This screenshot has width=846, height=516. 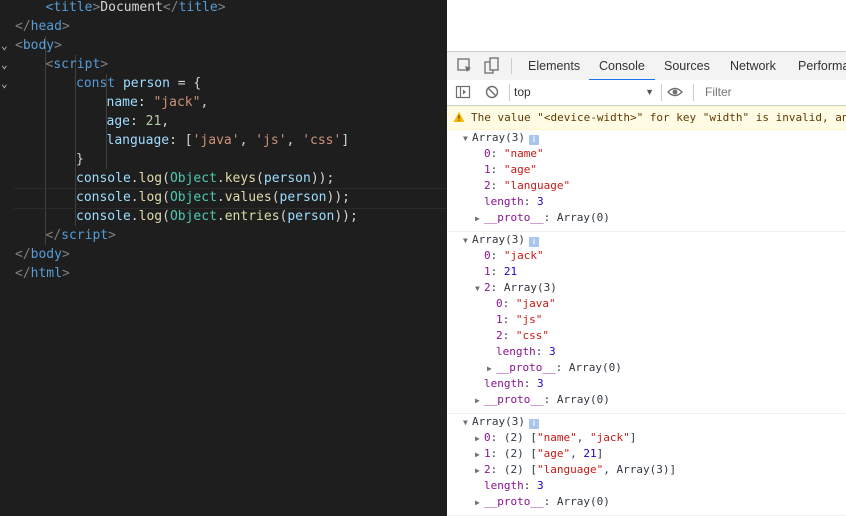 I want to click on eye-icon, so click(x=675, y=92).